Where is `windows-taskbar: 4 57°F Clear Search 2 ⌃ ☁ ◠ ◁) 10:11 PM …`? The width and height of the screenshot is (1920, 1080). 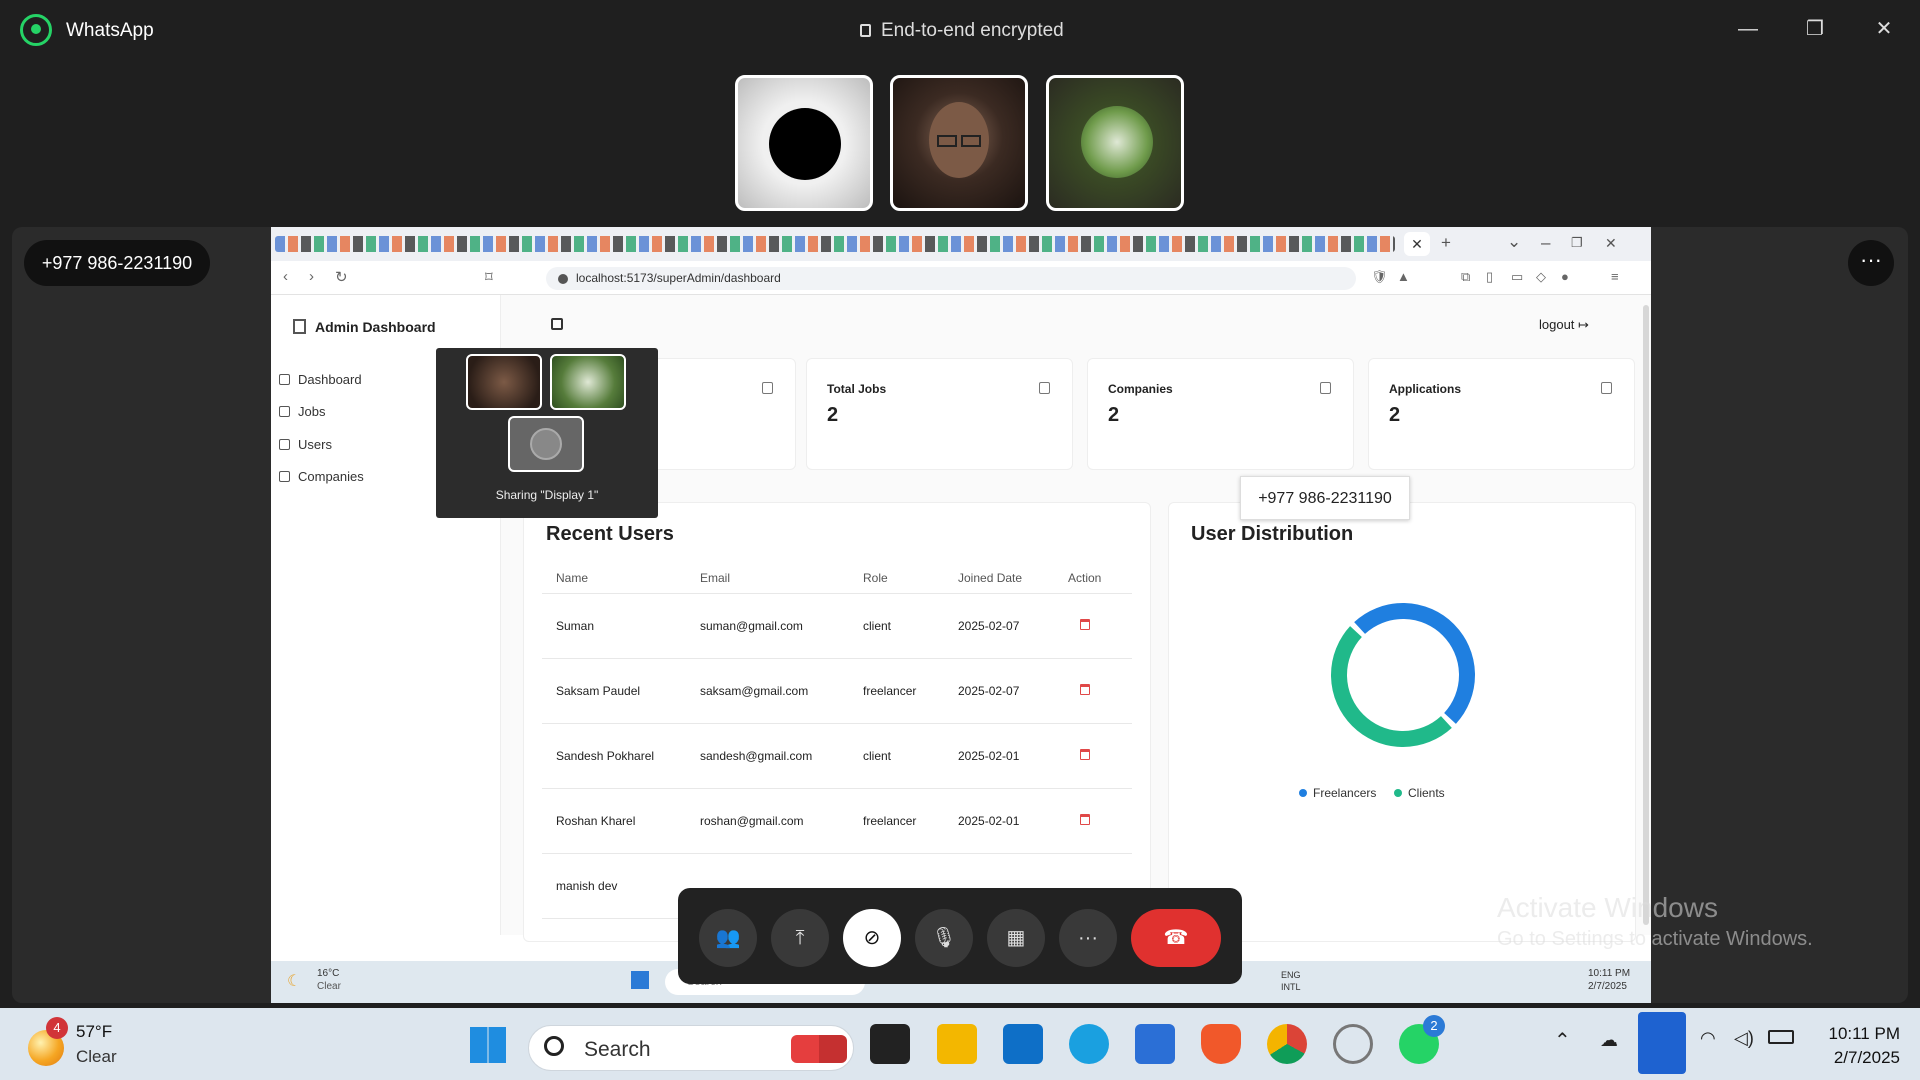 windows-taskbar: 4 57°F Clear Search 2 ⌃ ☁ ◠ ◁) 10:11 PM … is located at coordinates (960, 1044).